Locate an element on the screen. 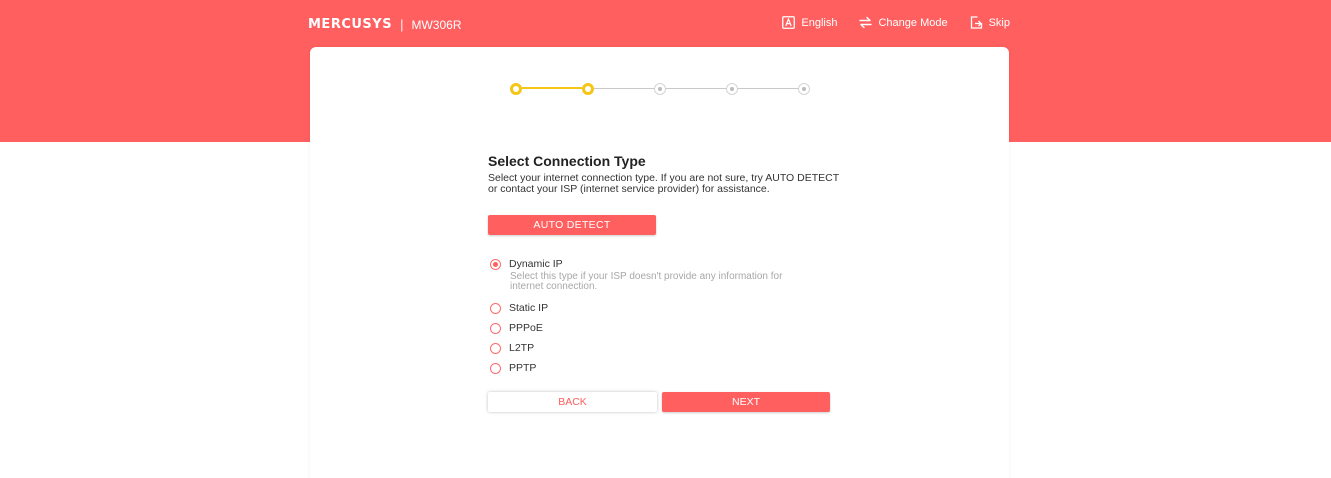  option-l2tp: L2TP is located at coordinates (650, 348).